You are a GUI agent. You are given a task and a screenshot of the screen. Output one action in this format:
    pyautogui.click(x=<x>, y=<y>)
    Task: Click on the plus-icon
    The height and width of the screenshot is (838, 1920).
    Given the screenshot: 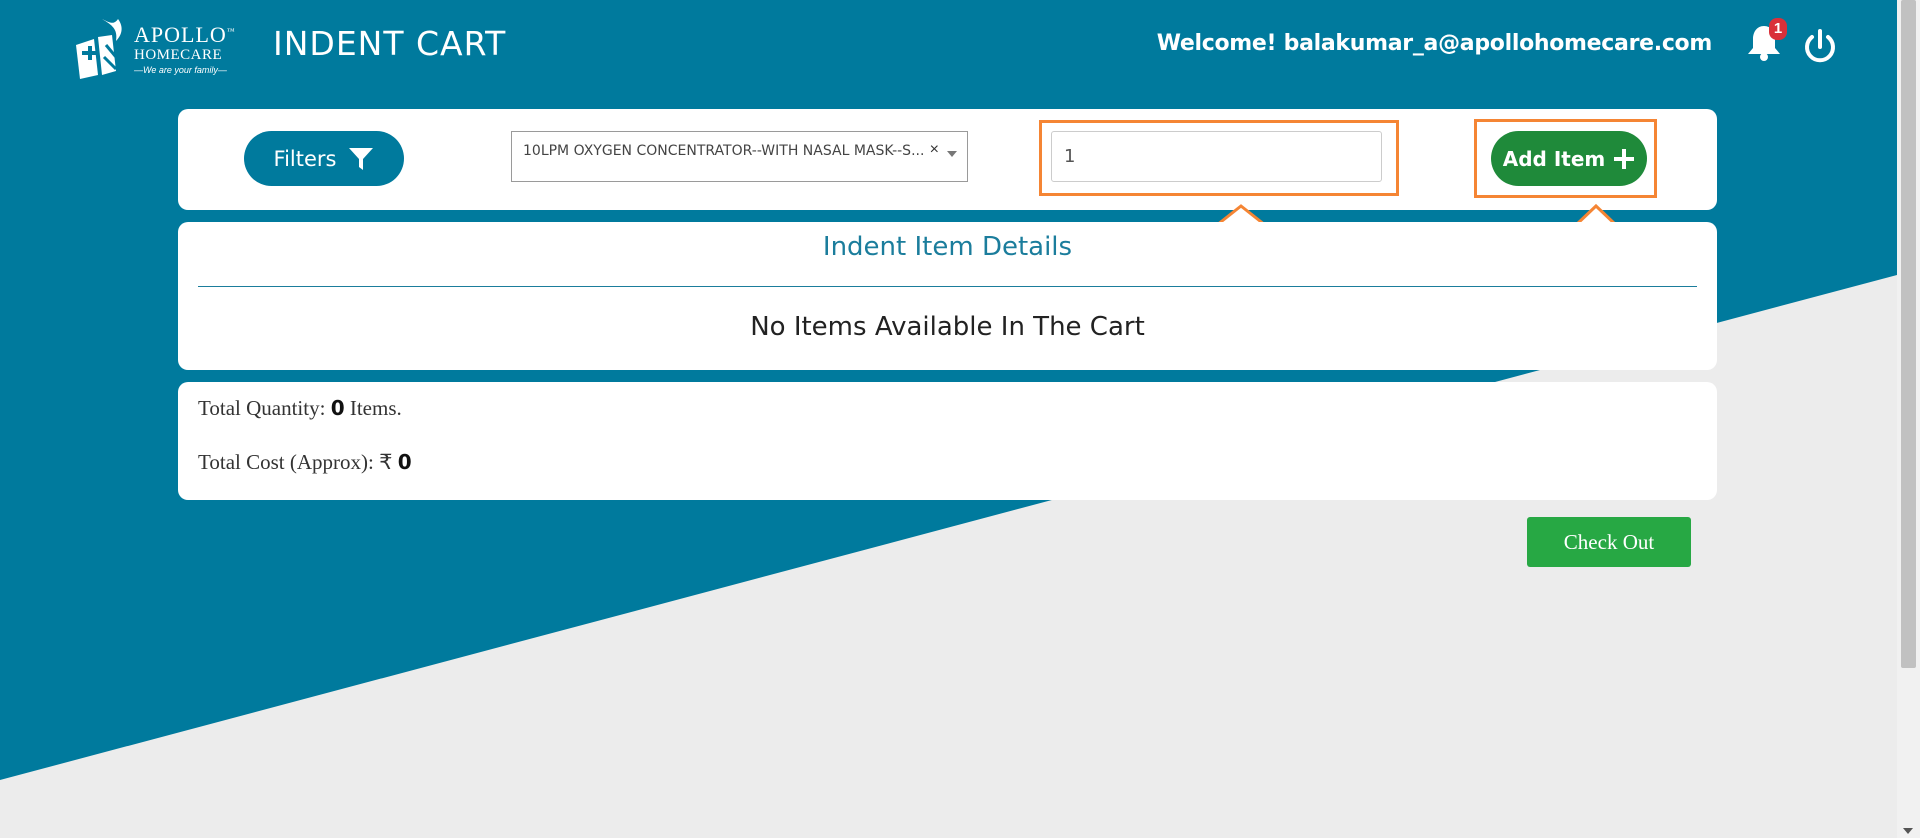 What is the action you would take?
    pyautogui.click(x=1624, y=158)
    